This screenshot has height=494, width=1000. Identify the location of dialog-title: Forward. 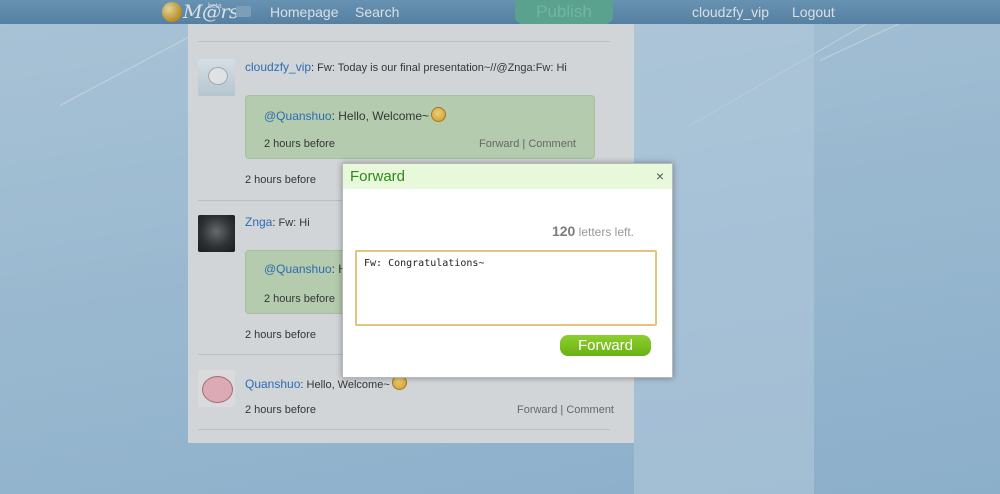
(378, 176).